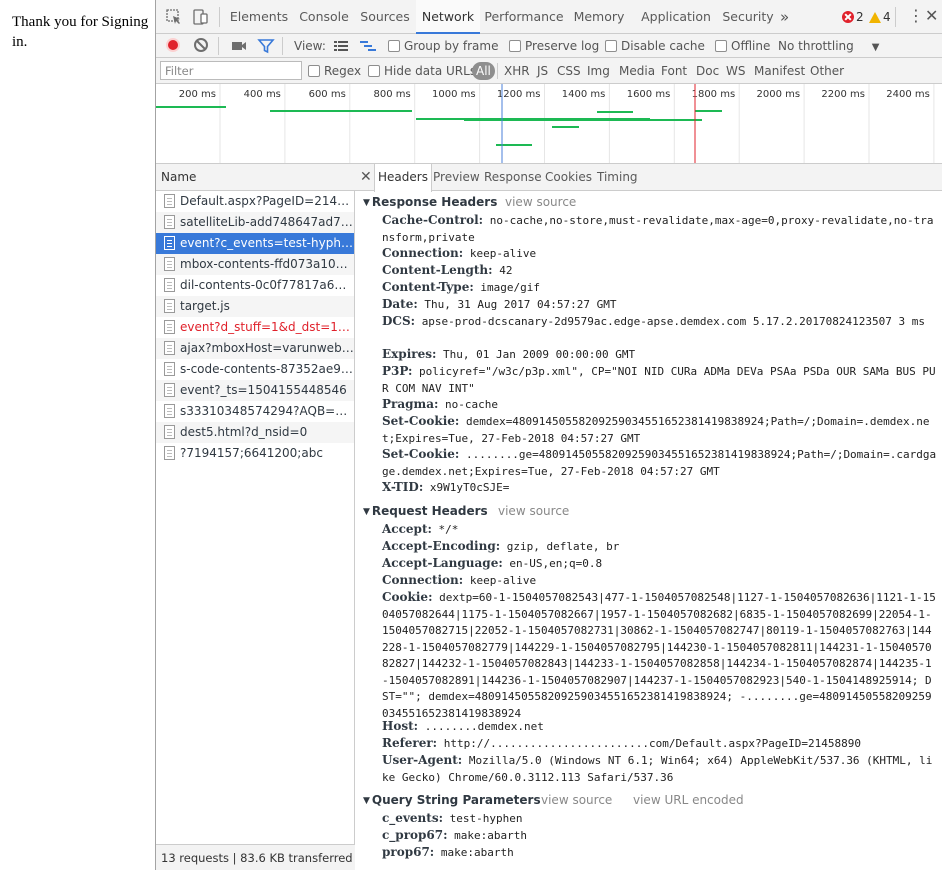  What do you see at coordinates (341, 46) in the screenshot?
I see `large-rows-icon` at bounding box center [341, 46].